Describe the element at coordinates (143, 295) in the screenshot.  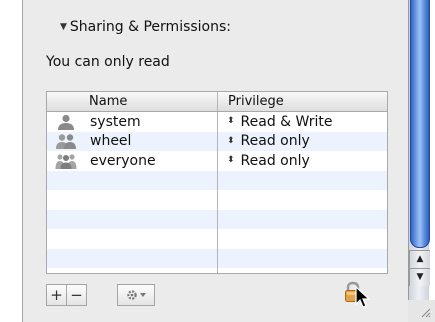
I see `chevron-down-icon` at that location.